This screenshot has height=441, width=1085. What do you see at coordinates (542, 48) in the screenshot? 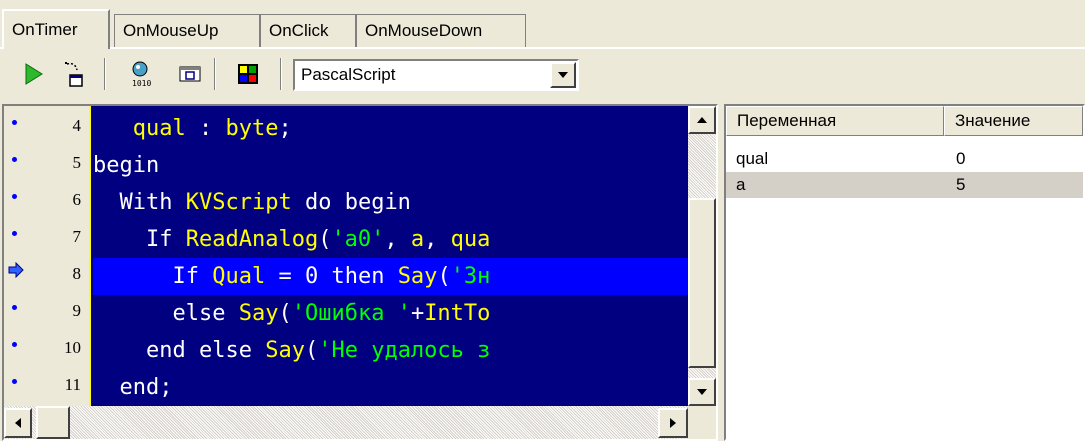
I see `tab-divider` at bounding box center [542, 48].